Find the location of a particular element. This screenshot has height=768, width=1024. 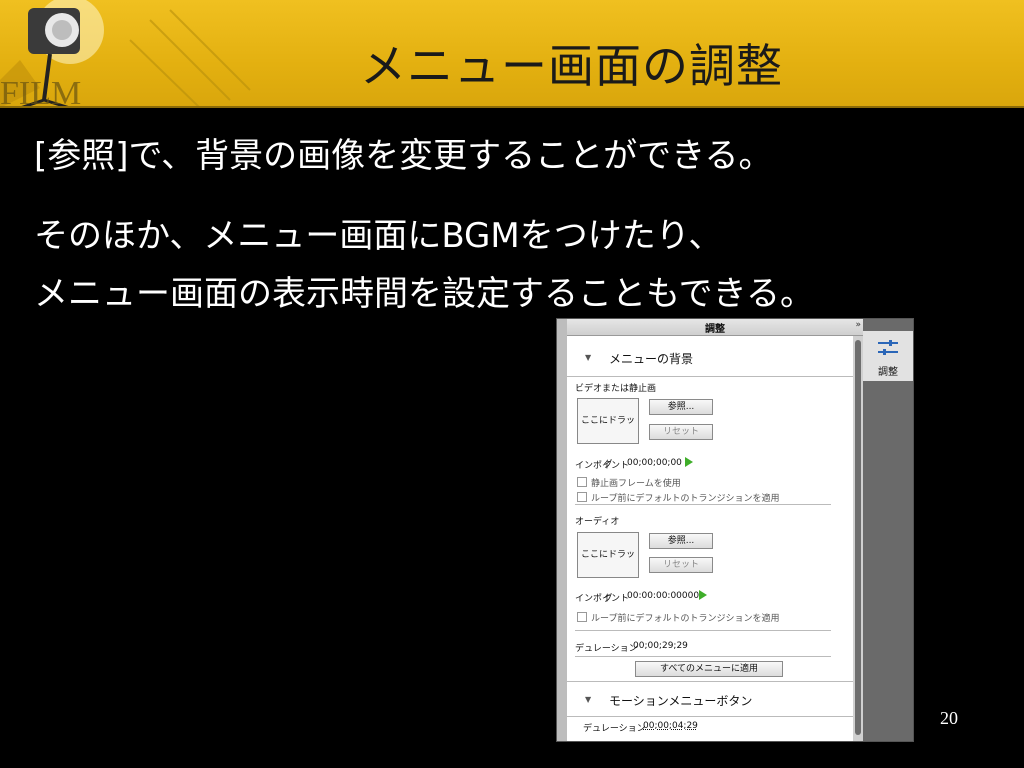

section-menu-background: ▼ メニューの背景 is located at coordinates (710, 357).